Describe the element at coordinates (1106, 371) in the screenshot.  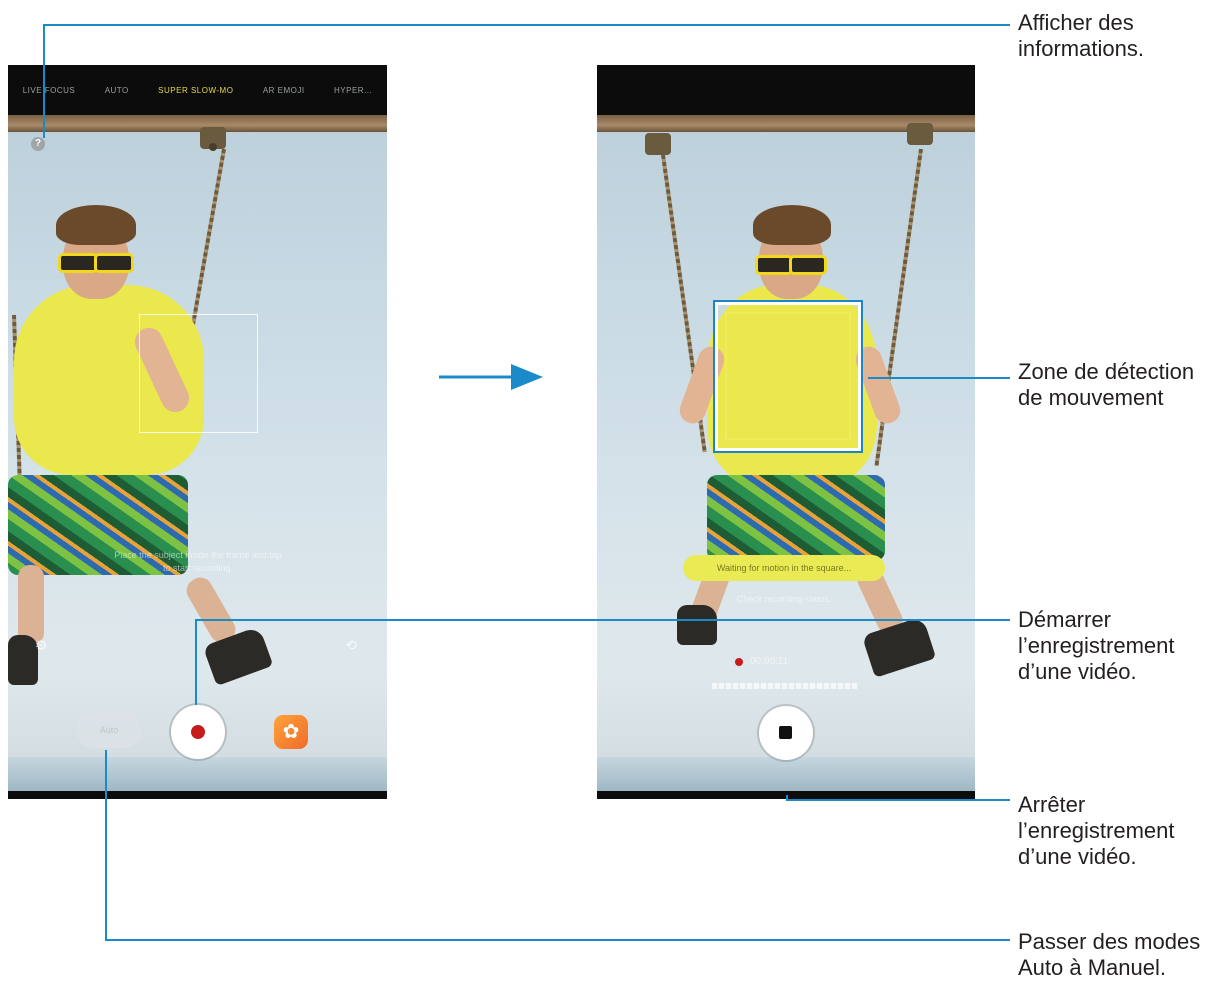
I see `callout-text: Zone de détection` at that location.